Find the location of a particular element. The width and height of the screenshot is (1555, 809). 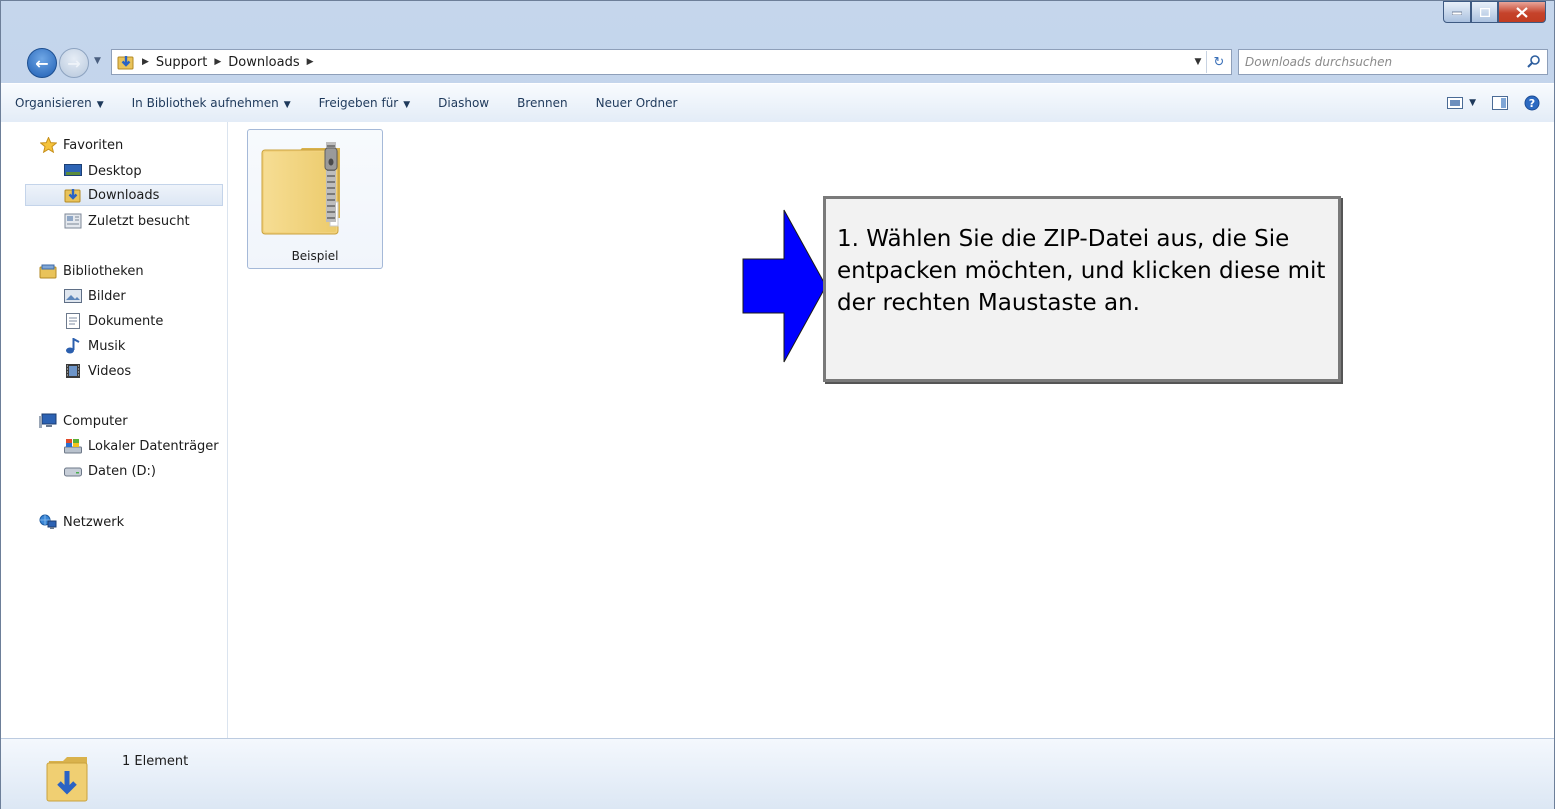

organize-menu: Organisieren ▼ is located at coordinates (59, 103).